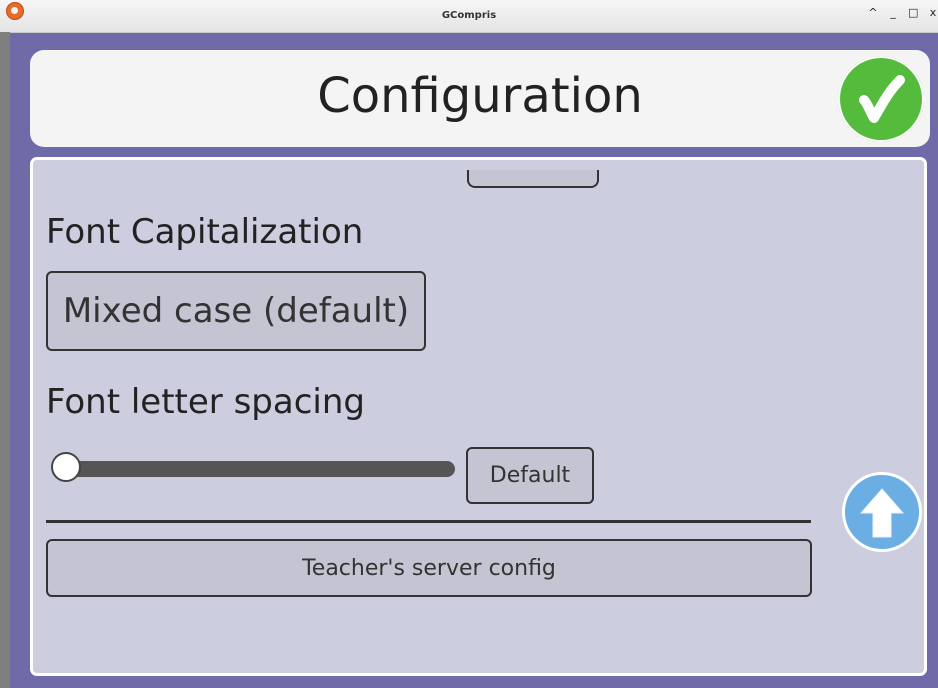 The width and height of the screenshot is (938, 688). What do you see at coordinates (533, 179) in the screenshot?
I see `previous-section-button` at bounding box center [533, 179].